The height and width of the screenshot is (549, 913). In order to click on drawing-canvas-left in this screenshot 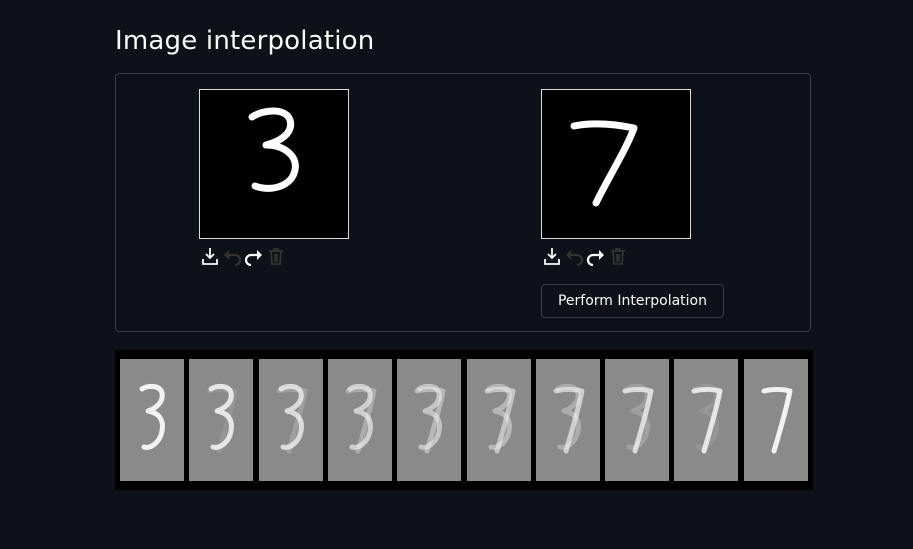, I will do `click(274, 164)`.